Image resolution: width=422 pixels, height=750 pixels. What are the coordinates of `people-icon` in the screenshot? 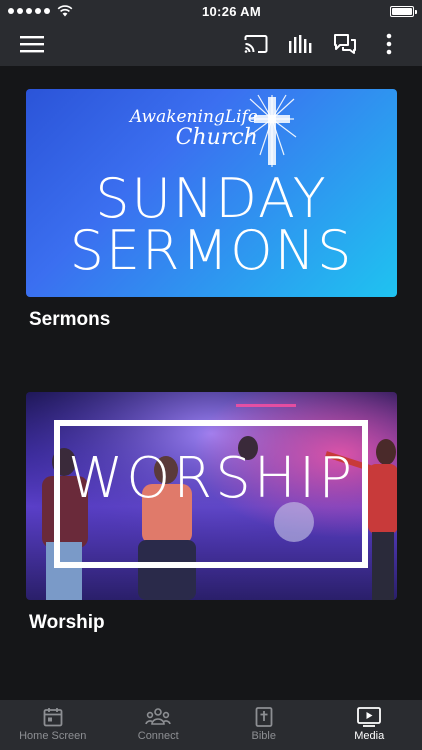 It's located at (158, 716).